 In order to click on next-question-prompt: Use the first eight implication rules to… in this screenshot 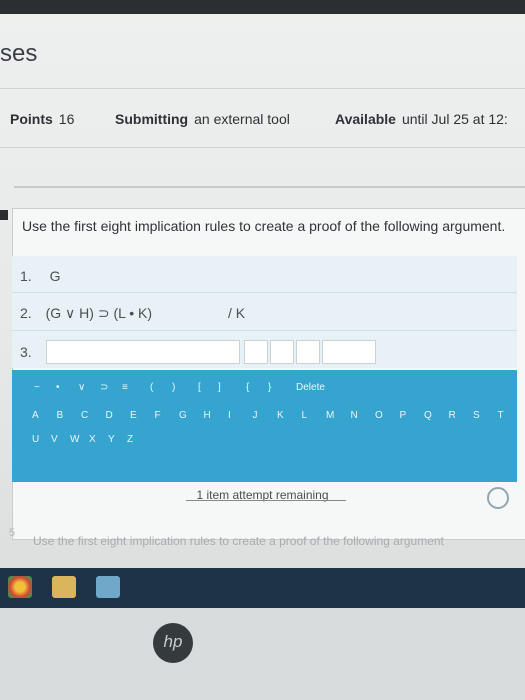, I will do `click(238, 541)`.